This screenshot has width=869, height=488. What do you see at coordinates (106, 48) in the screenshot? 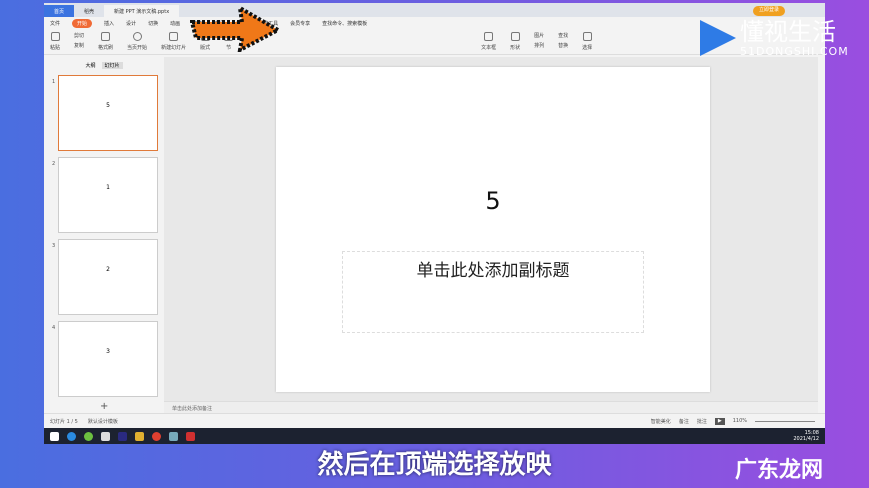
I see `label: 格式刷` at bounding box center [106, 48].